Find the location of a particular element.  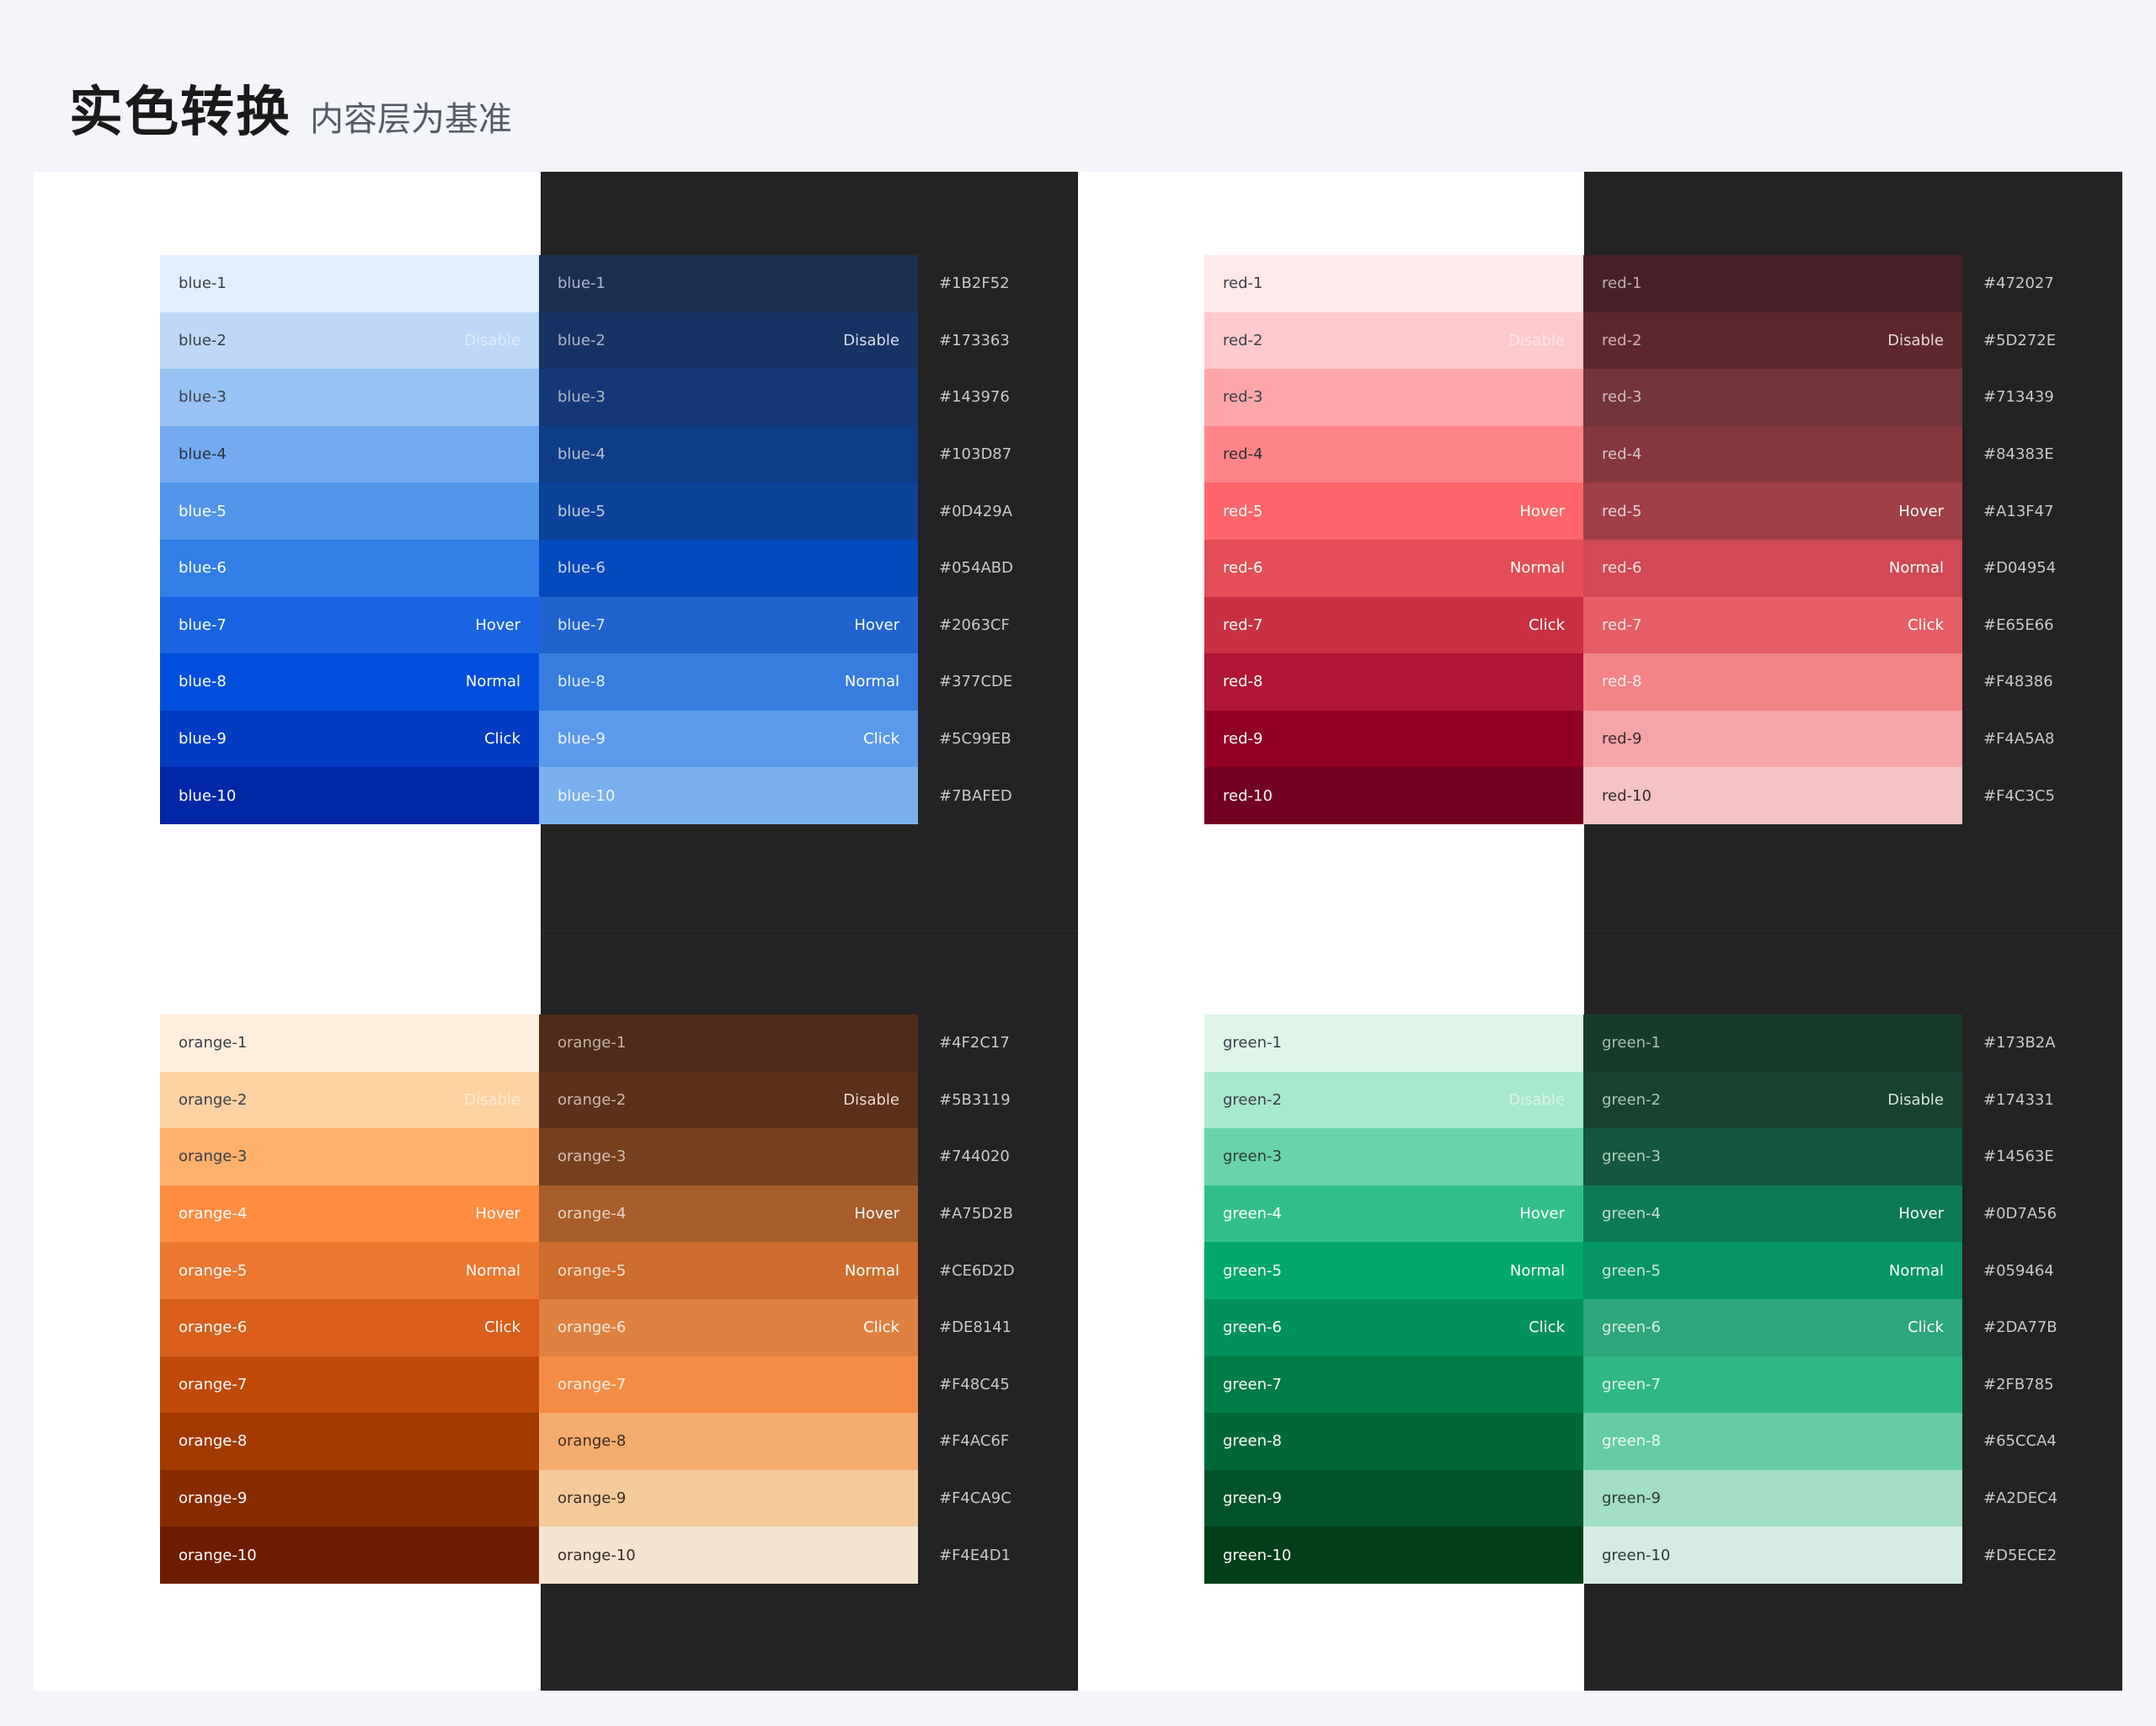

swatch-label: orange-4 is located at coordinates (592, 1214).